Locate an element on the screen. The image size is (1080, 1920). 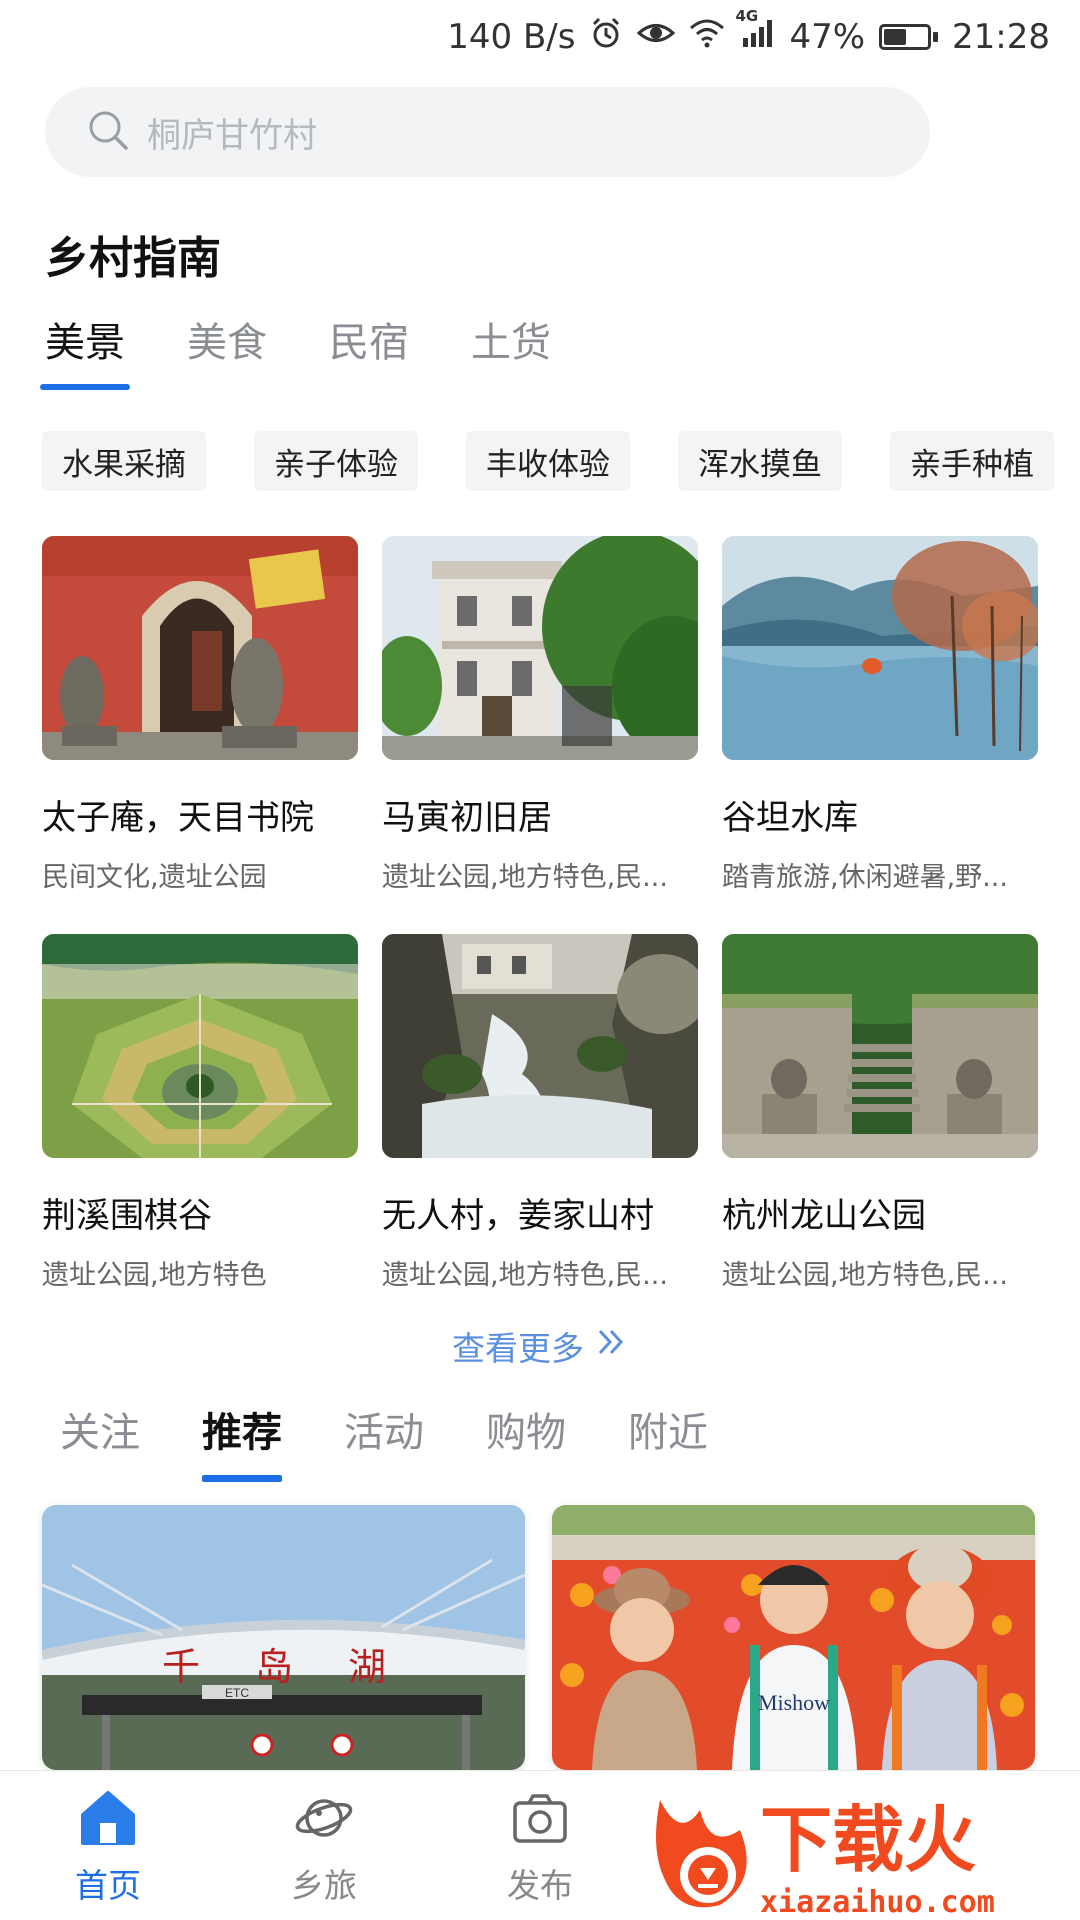
feed-tabs: 关注 推荐 活动 购物 附近 is located at coordinates (384, 1441).